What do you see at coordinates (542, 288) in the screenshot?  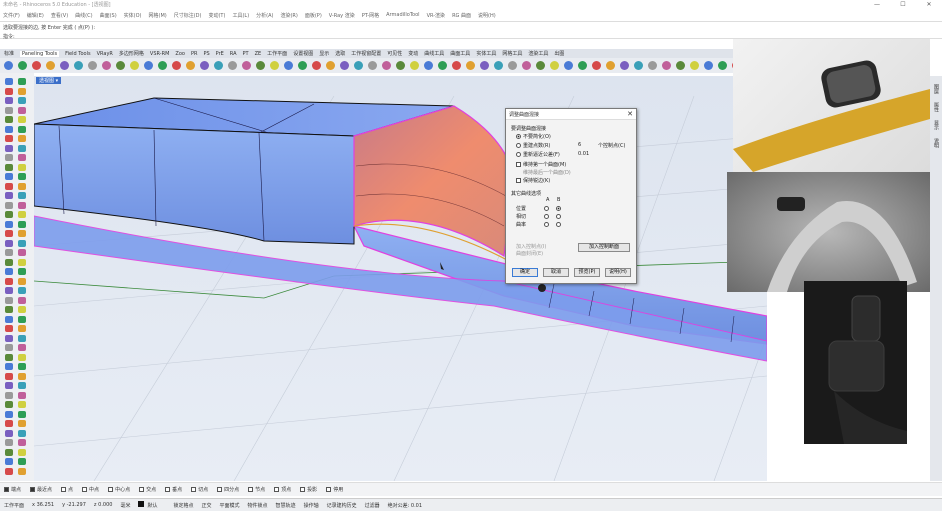 I see `blend-point-marker` at bounding box center [542, 288].